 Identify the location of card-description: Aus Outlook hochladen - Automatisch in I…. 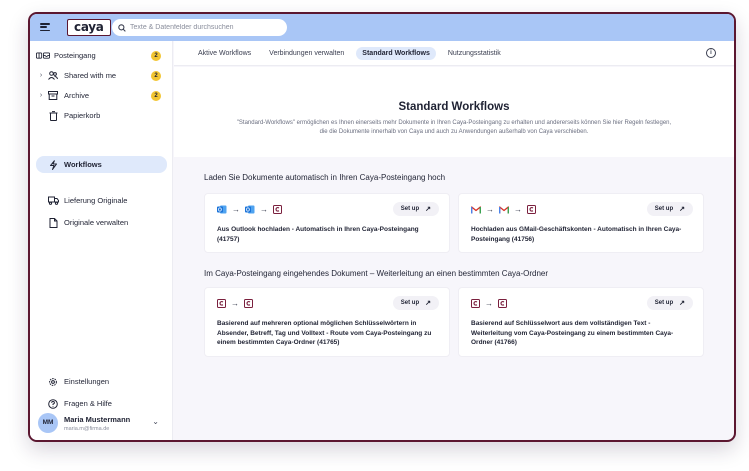
(318, 234).